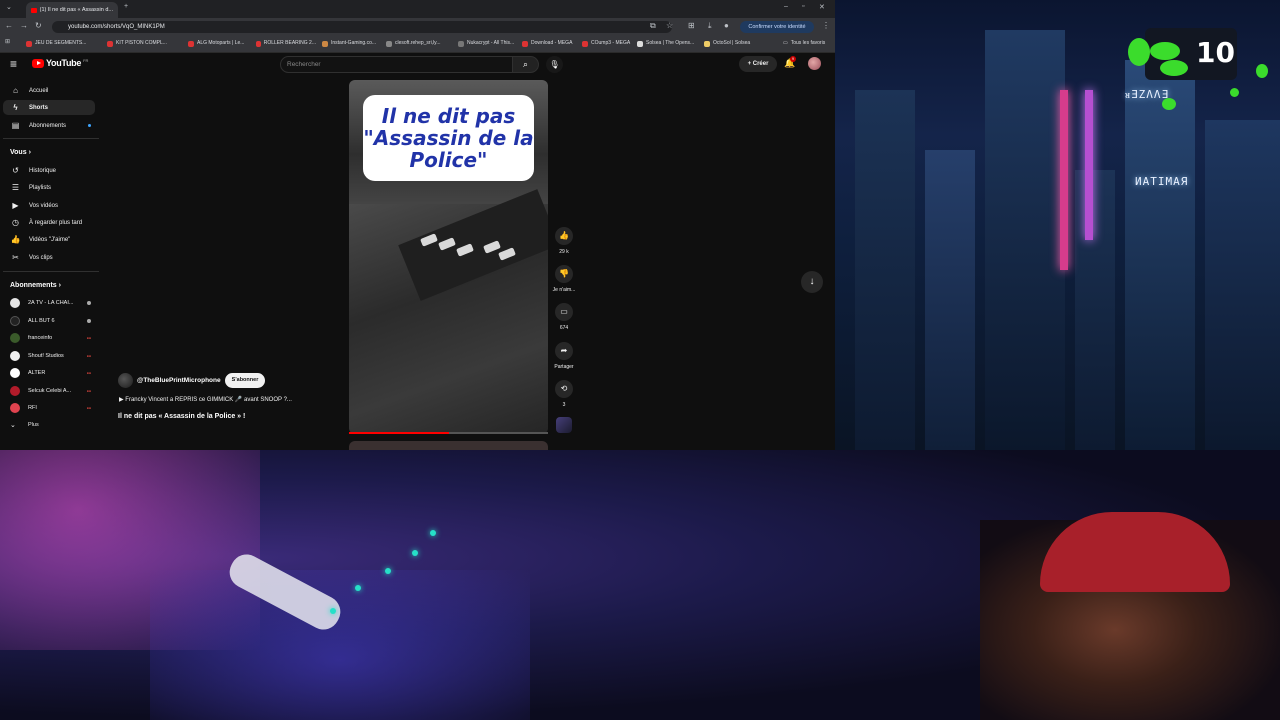  I want to click on bookmark-item: Download - MEGA, so click(550, 43).